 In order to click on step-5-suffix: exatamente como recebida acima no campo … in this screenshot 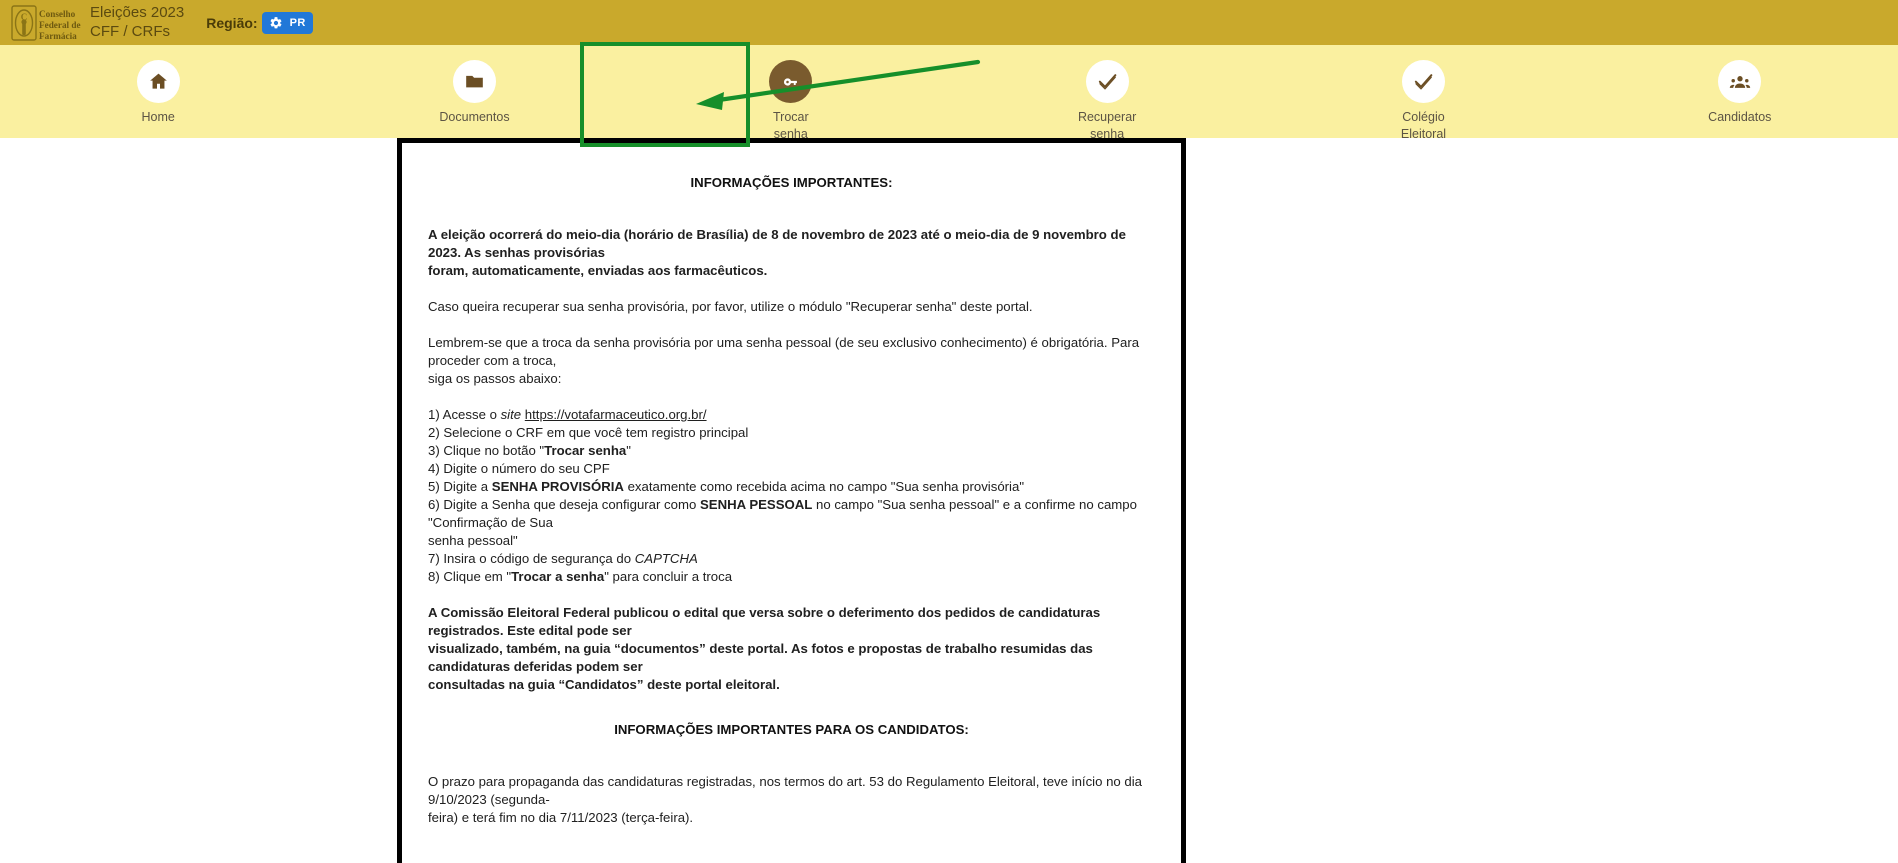, I will do `click(823, 486)`.